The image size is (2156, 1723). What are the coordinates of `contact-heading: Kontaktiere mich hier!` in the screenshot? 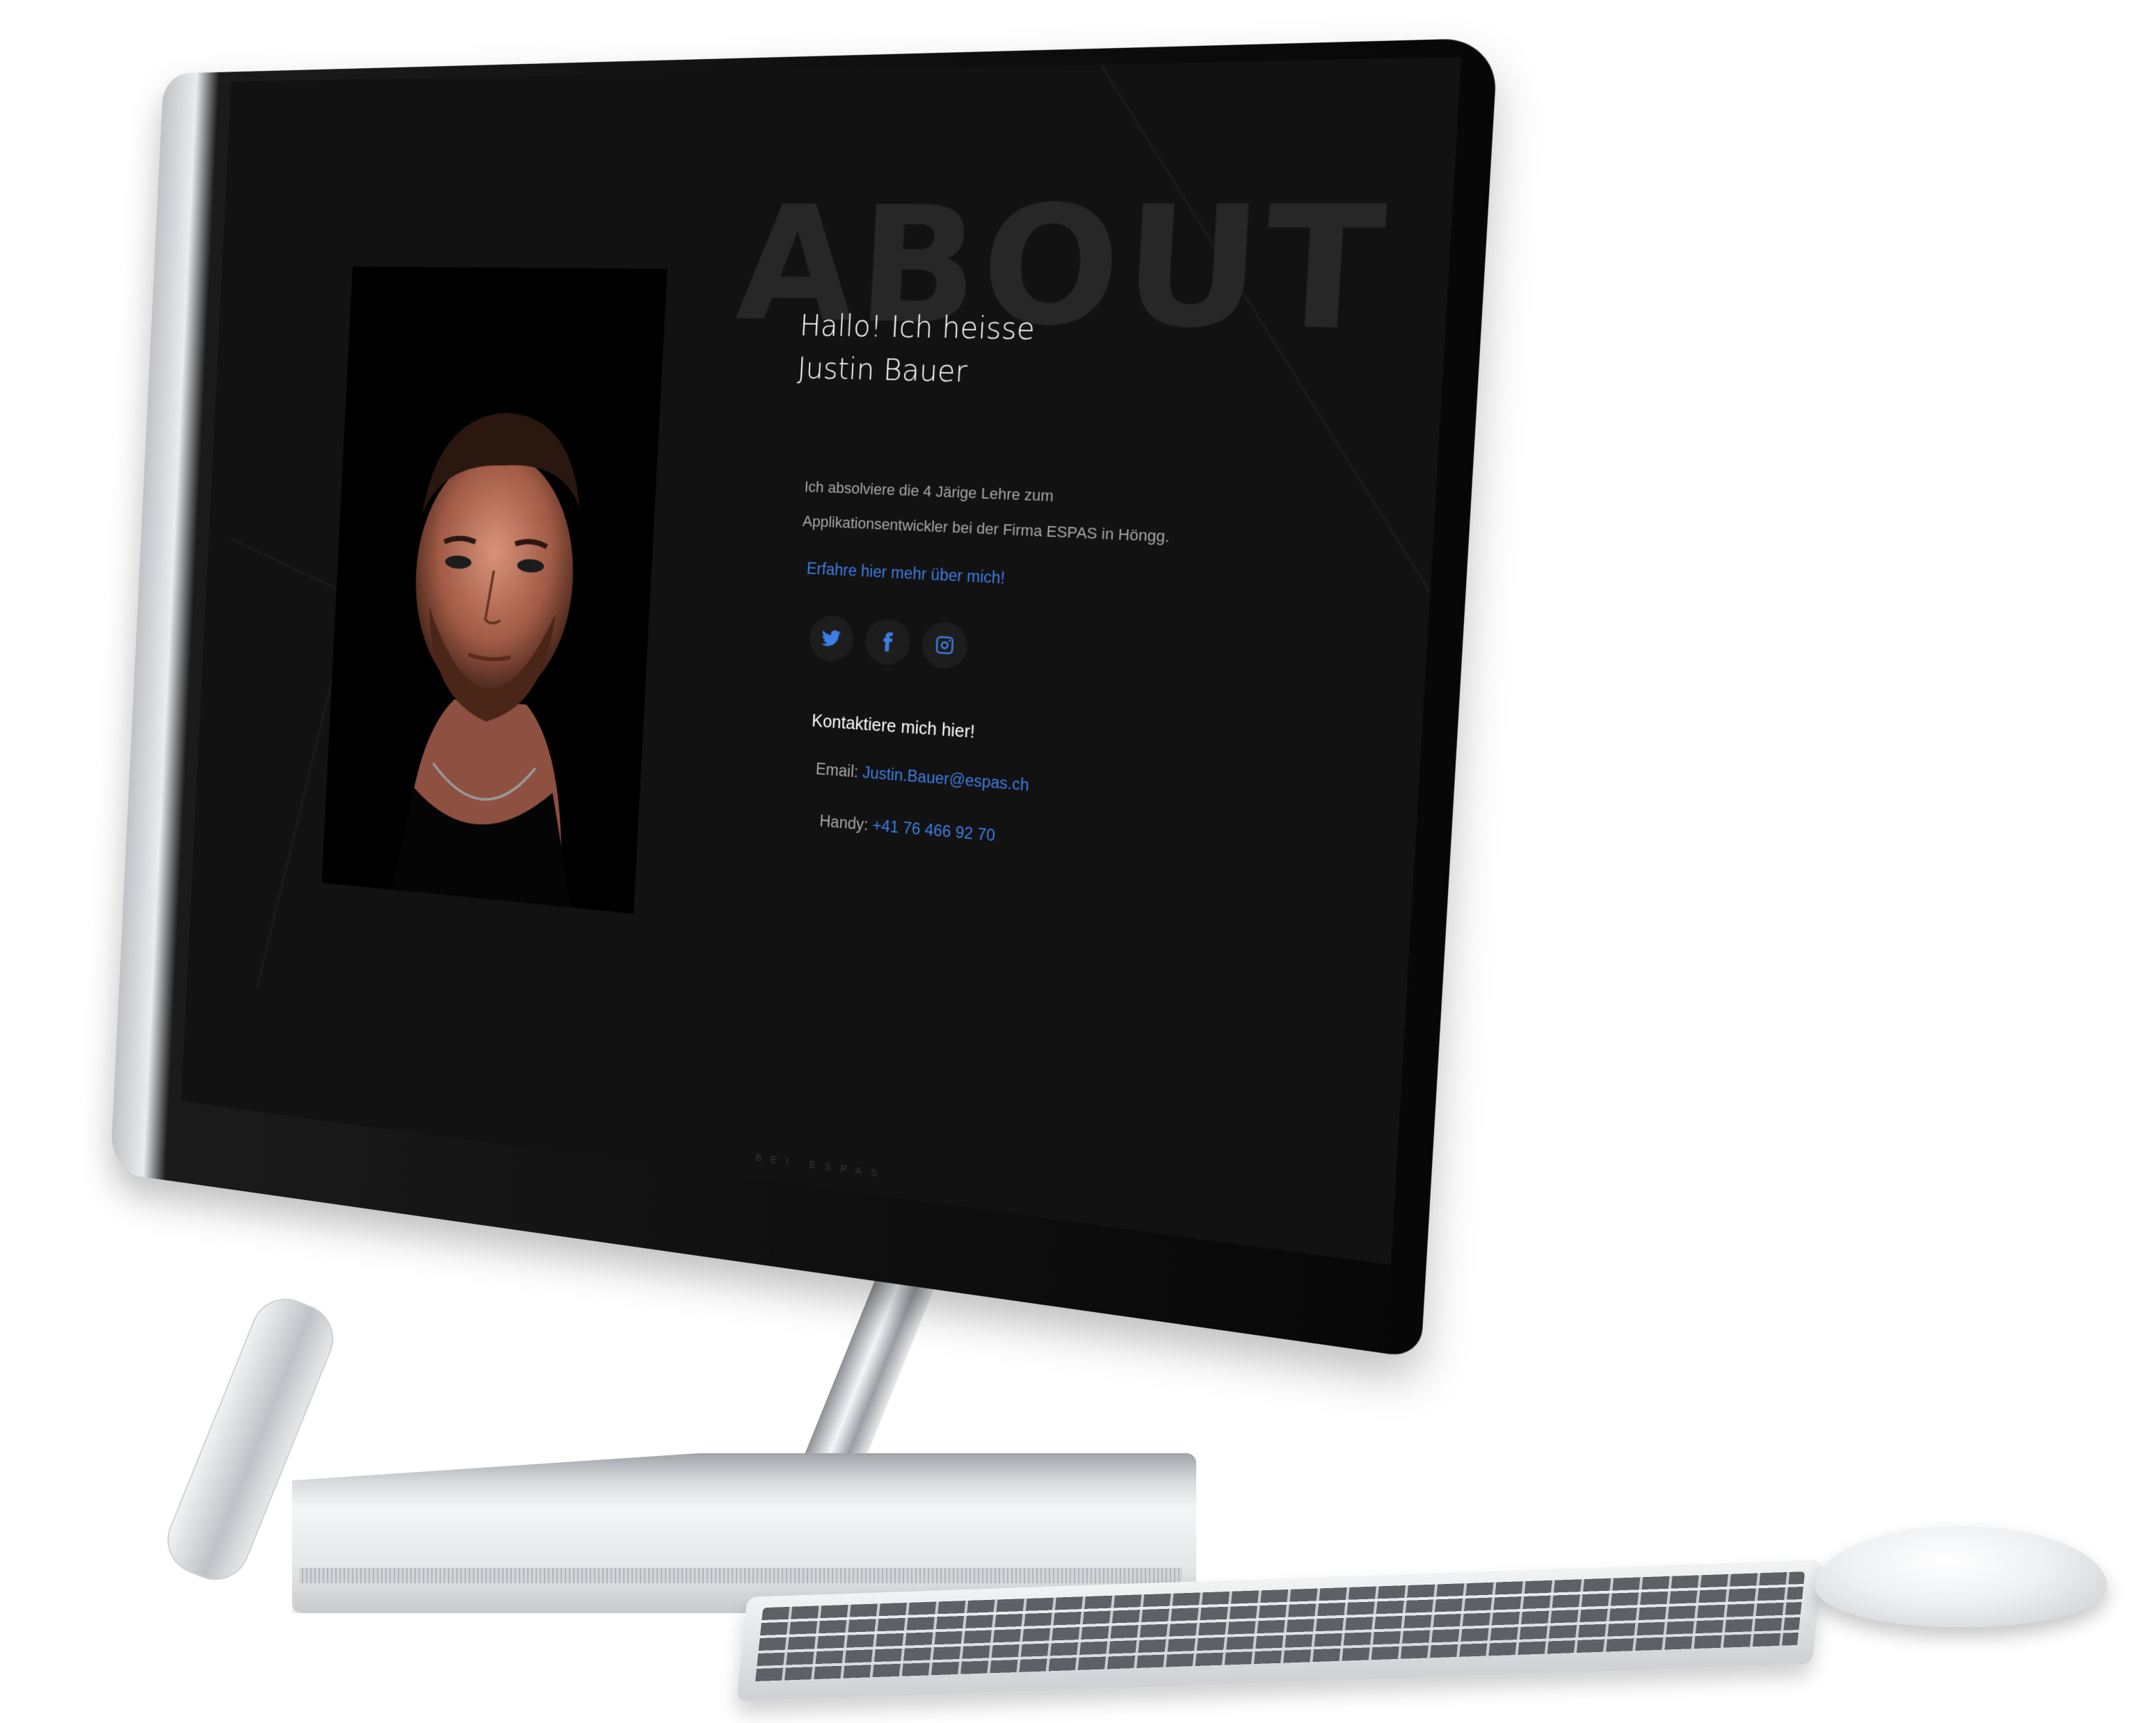 It's located at (893, 727).